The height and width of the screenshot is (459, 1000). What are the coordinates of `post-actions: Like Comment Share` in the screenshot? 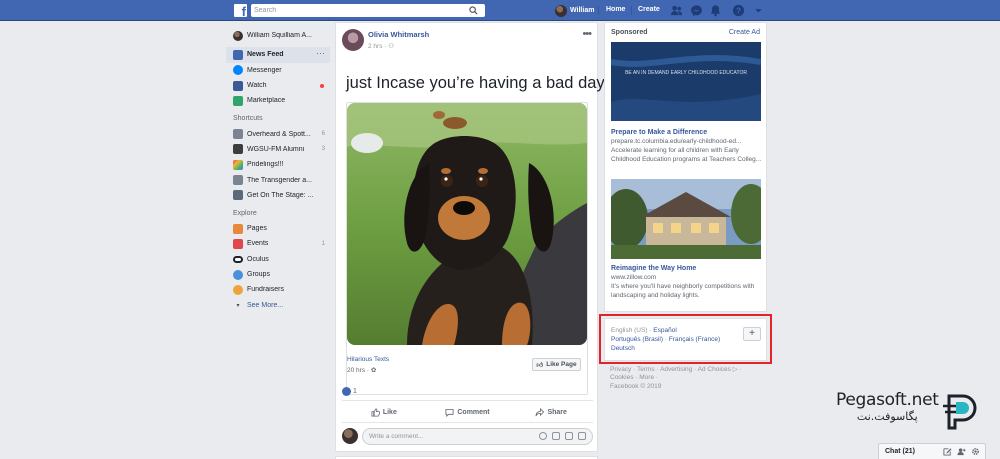 It's located at (467, 412).